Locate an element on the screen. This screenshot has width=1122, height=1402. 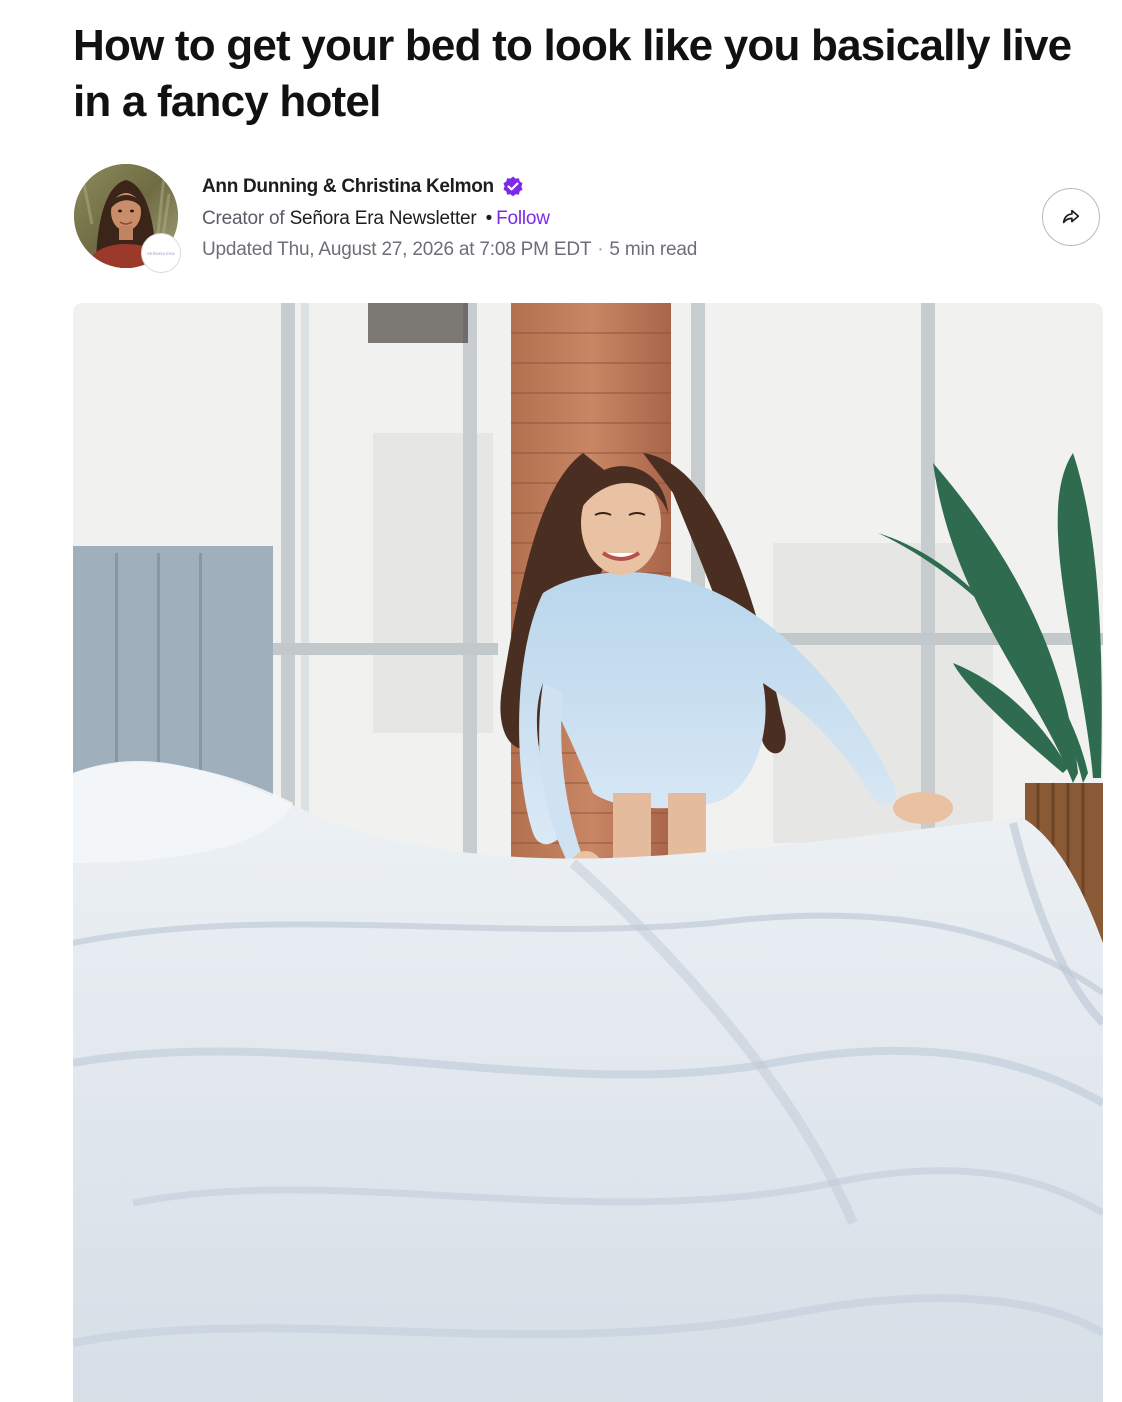
share-arrow-icon is located at coordinates (1071, 216).